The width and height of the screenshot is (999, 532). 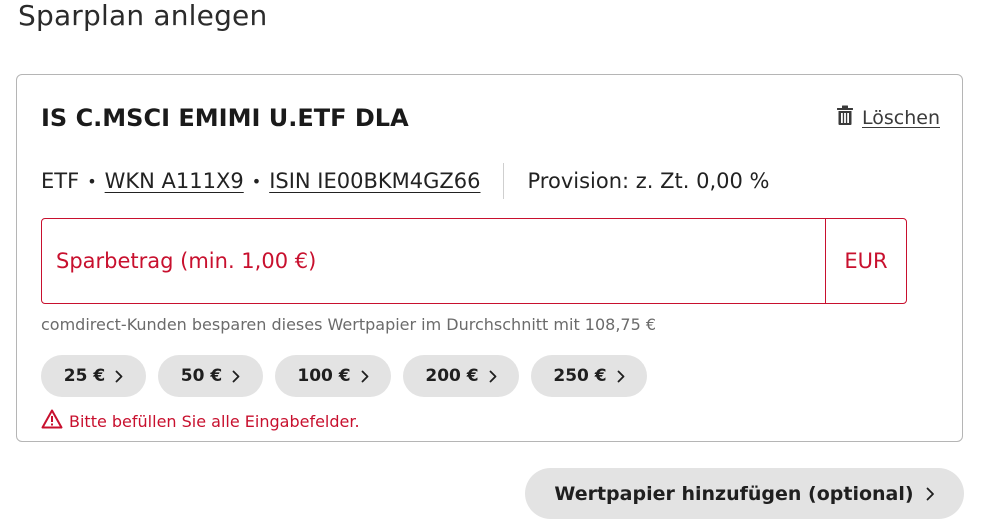 What do you see at coordinates (84, 376) in the screenshot?
I see `chip-label: 25 €` at bounding box center [84, 376].